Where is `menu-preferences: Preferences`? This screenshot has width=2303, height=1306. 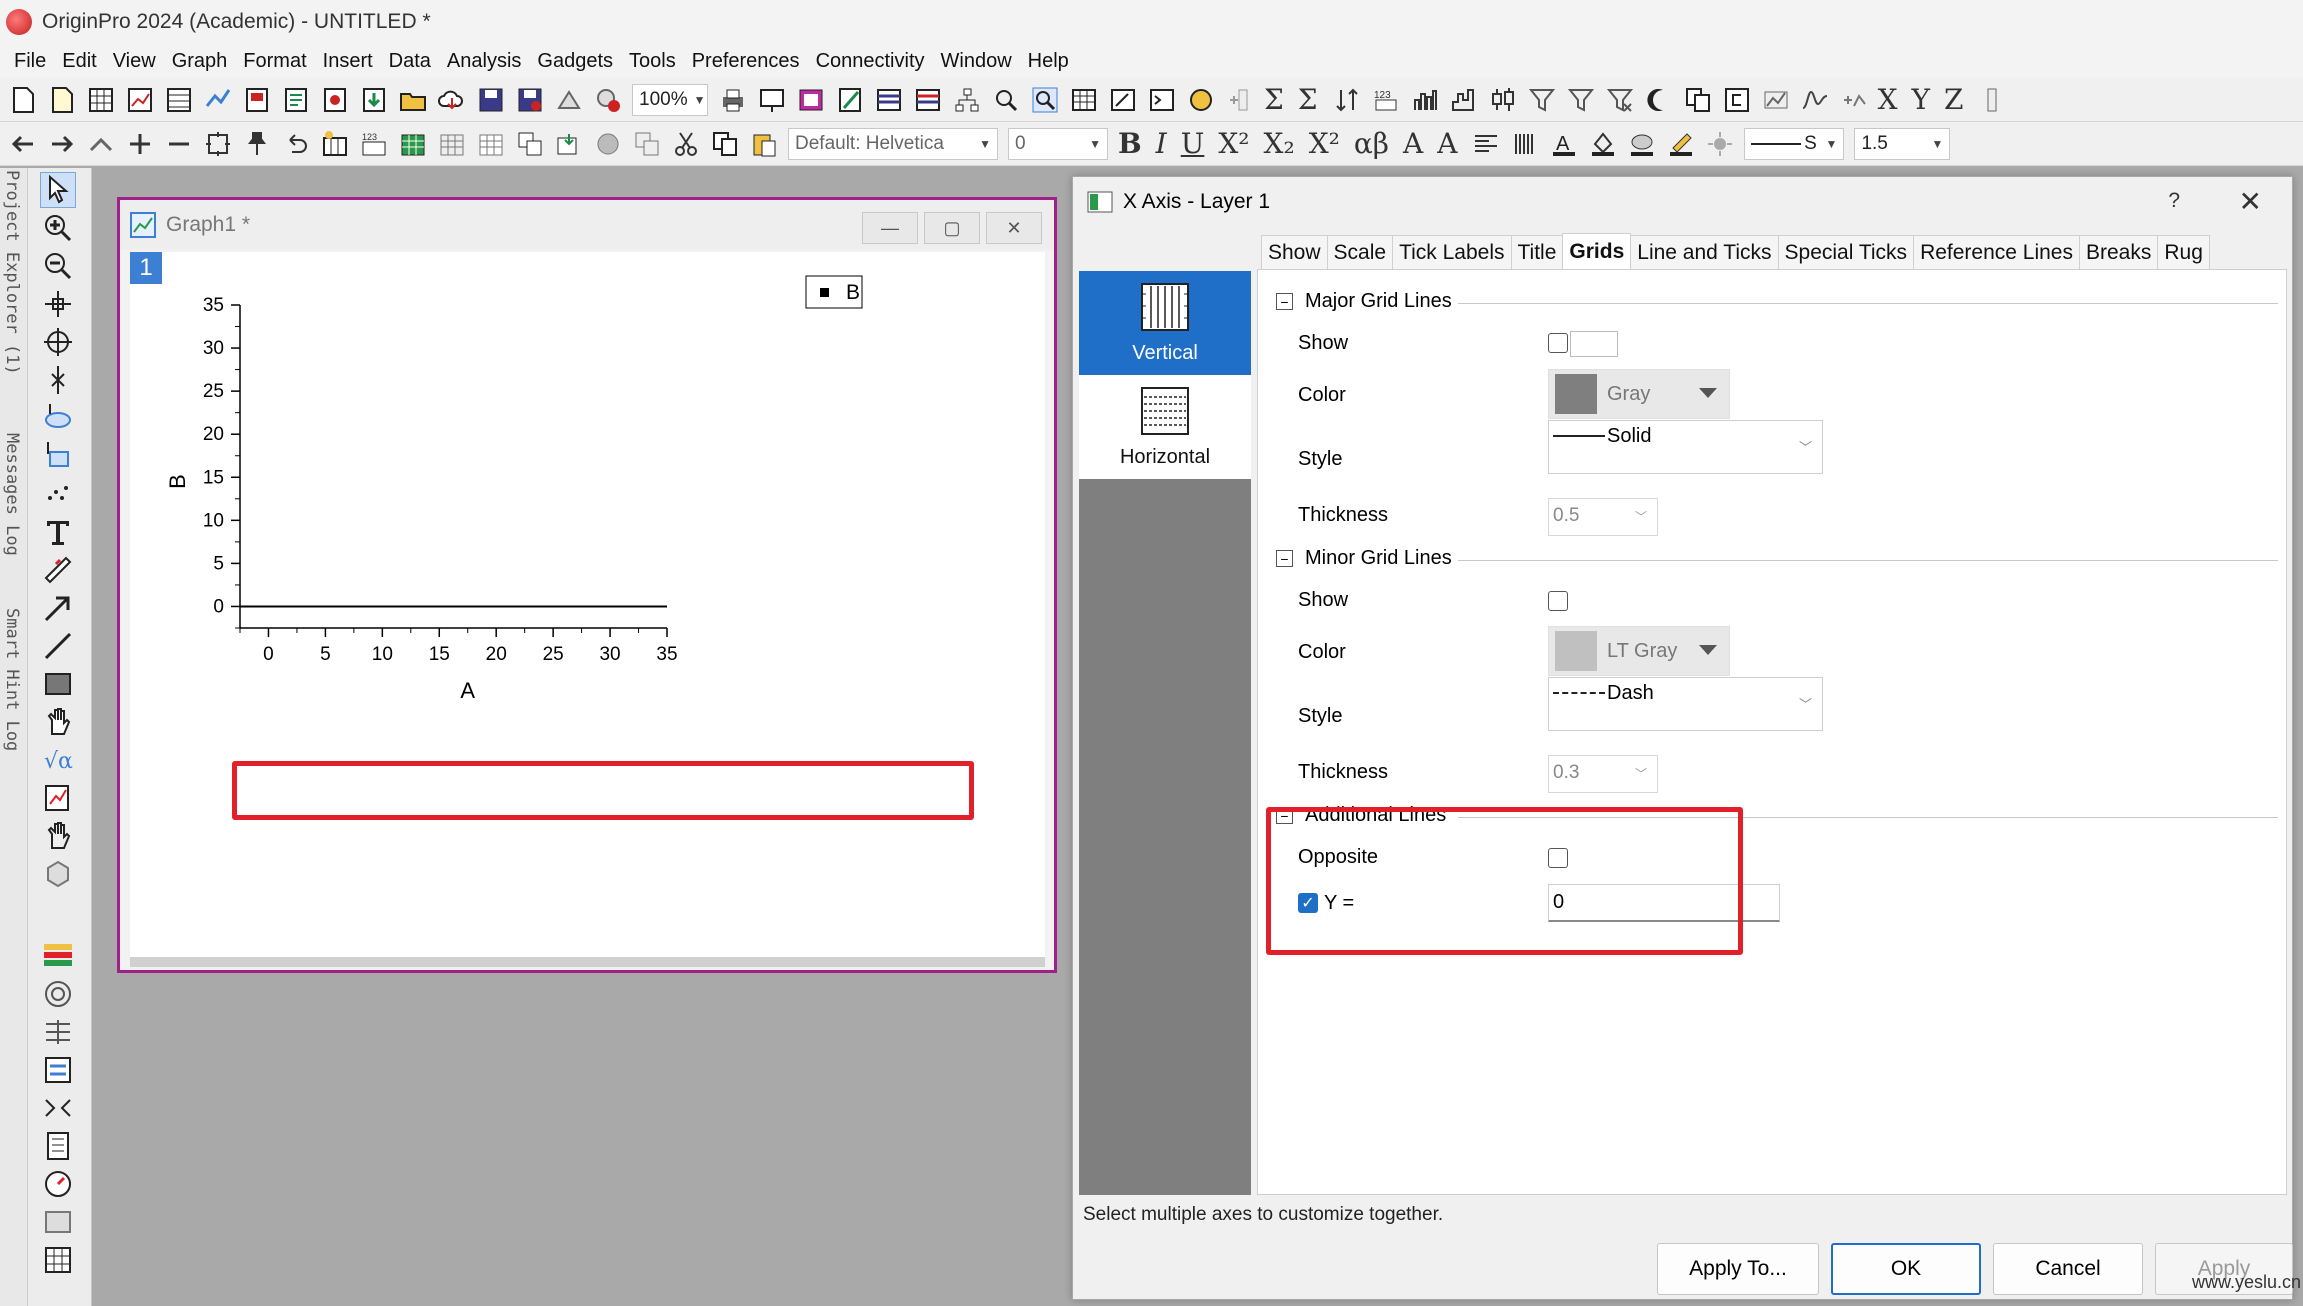 menu-preferences: Preferences is located at coordinates (746, 61).